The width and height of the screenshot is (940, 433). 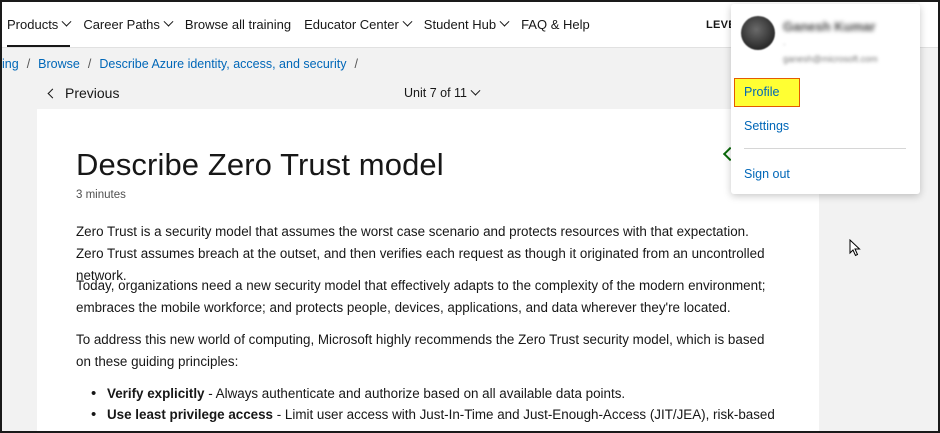 I want to click on nav-career-paths-label: Career Paths, so click(x=121, y=24).